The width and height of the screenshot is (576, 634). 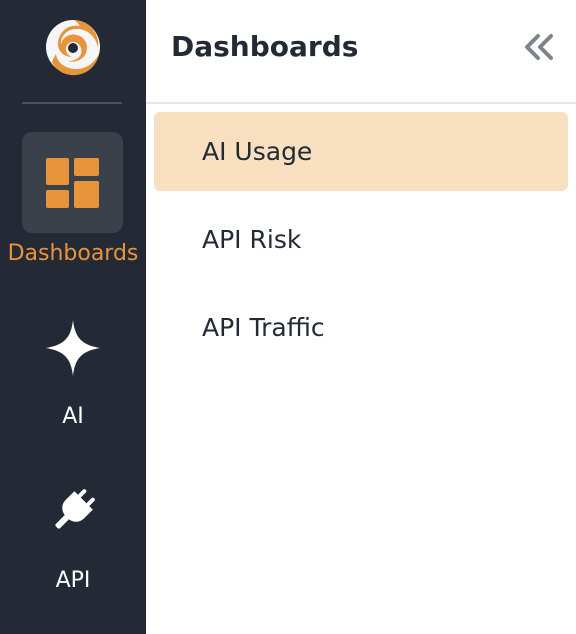 I want to click on dashboard-item-ai-usage: AI Usage, so click(x=361, y=151).